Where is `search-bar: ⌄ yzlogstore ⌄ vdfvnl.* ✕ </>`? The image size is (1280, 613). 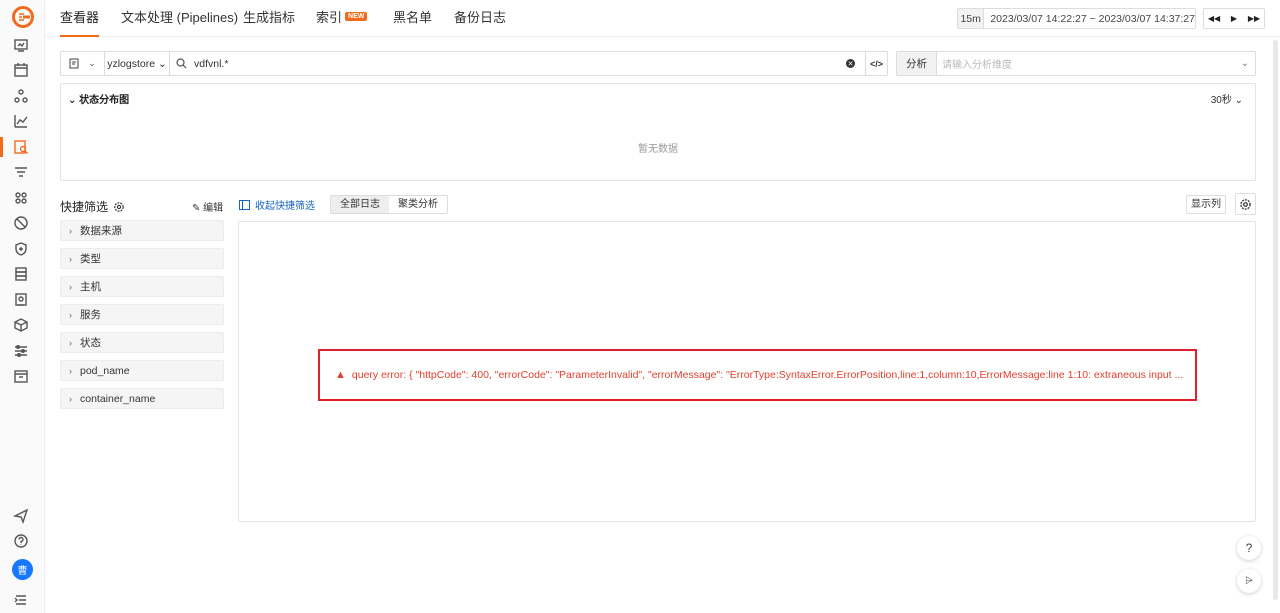
search-bar: ⌄ yzlogstore ⌄ vdfvnl.* ✕ </> is located at coordinates (474, 63).